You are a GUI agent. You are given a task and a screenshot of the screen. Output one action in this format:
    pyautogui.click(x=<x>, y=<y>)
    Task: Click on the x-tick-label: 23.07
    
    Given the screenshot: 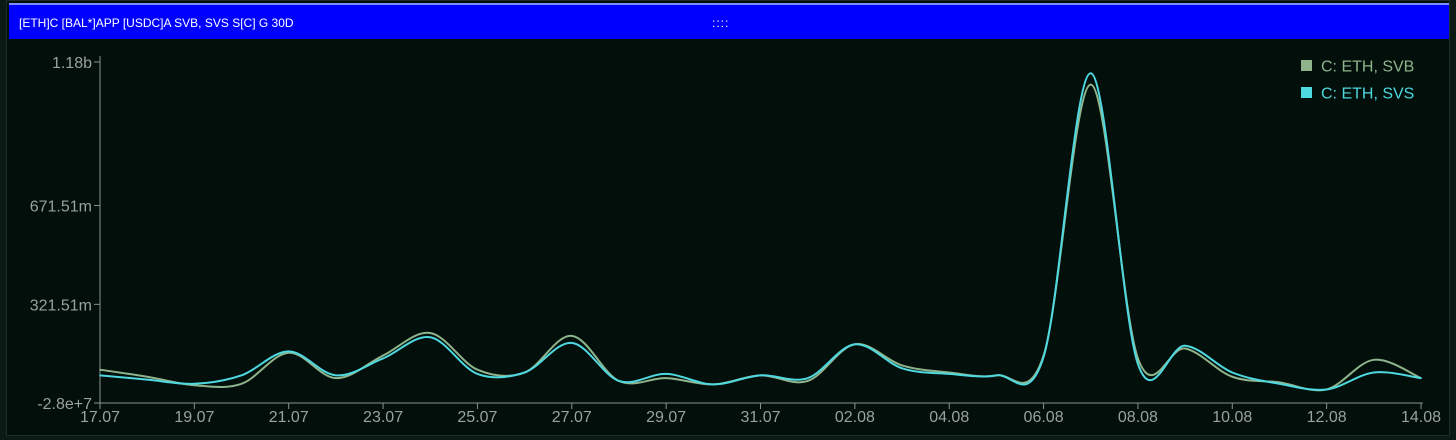 What is the action you would take?
    pyautogui.click(x=383, y=417)
    